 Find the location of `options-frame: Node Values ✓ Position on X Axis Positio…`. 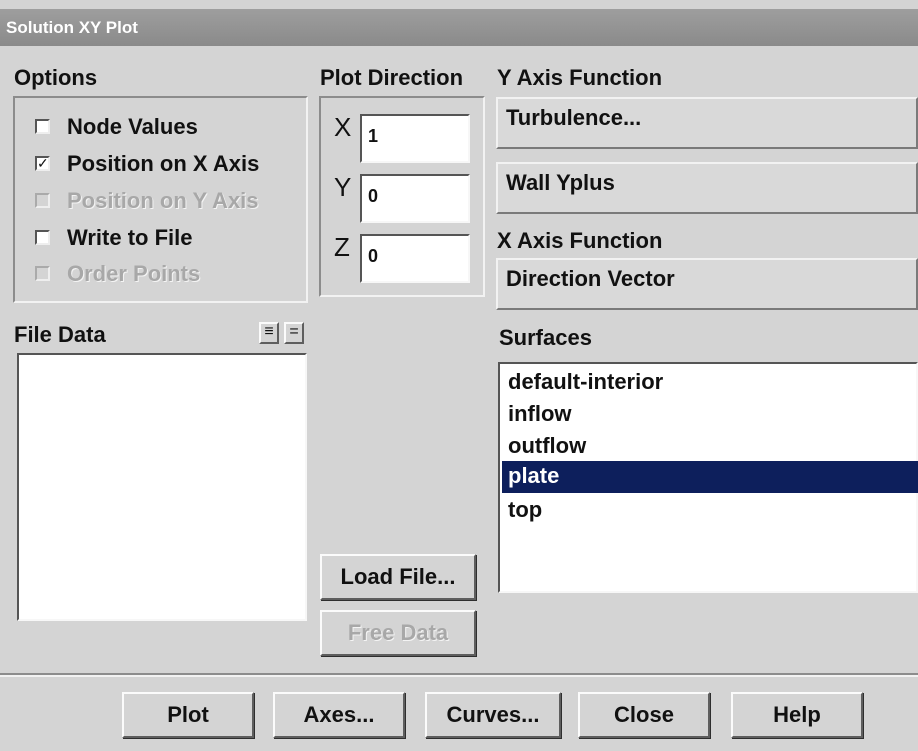

options-frame: Node Values ✓ Position on X Axis Positio… is located at coordinates (160, 199).